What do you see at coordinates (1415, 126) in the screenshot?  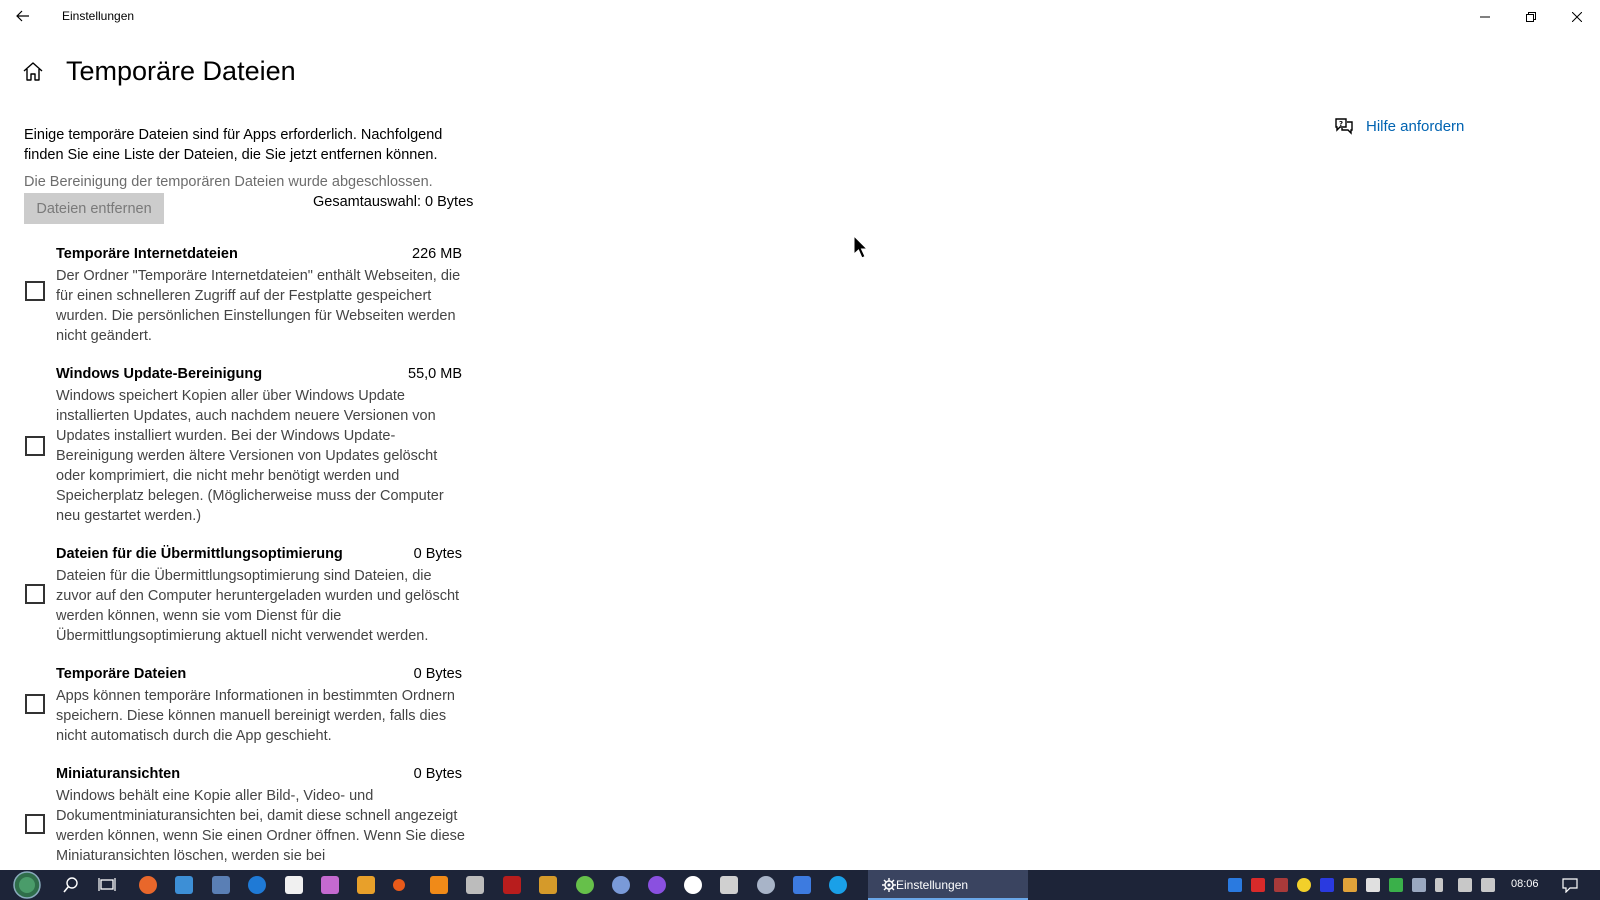 I see `help-link-label: Hilfe anfordern` at bounding box center [1415, 126].